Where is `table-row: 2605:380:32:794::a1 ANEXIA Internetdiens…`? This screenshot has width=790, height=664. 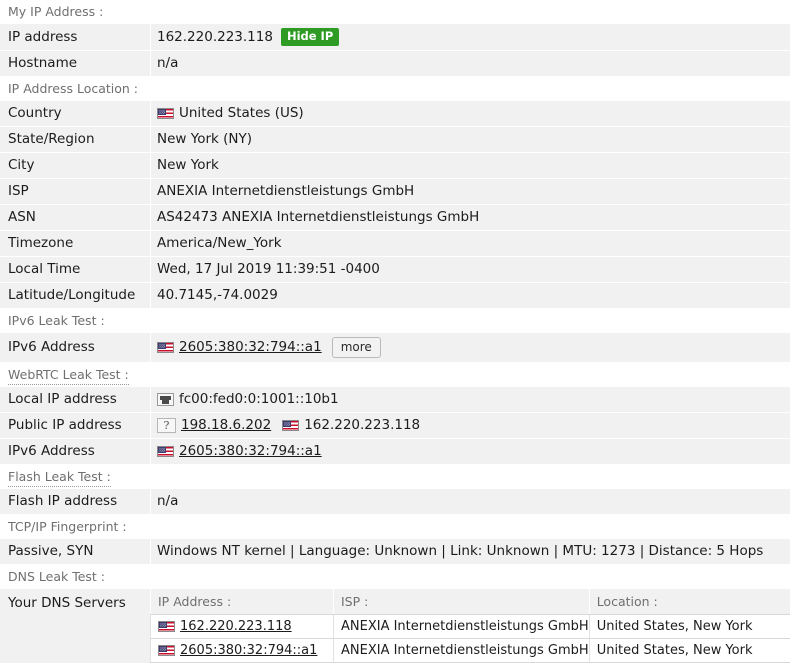
table-row: 2605:380:32:794::a1 ANEXIA Internetdiens… is located at coordinates (470, 651).